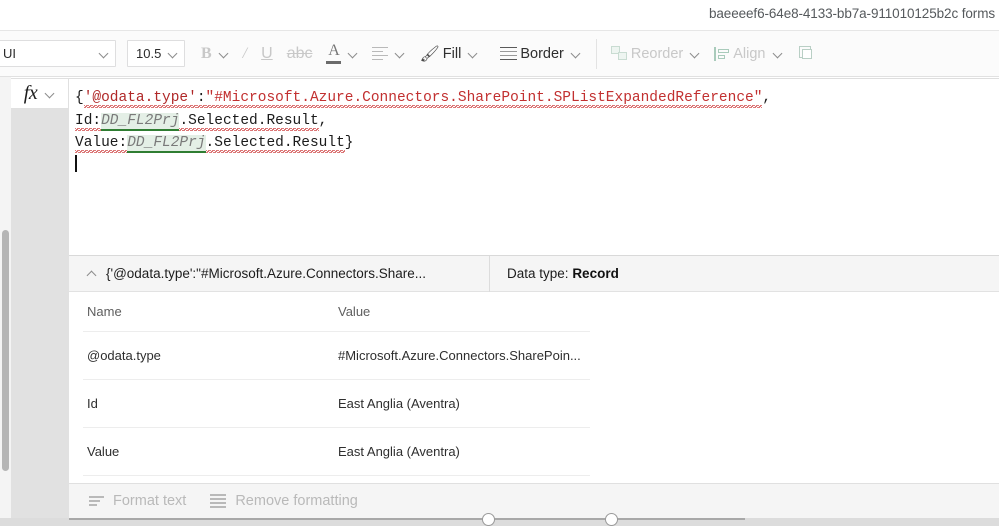 The width and height of the screenshot is (999, 526). I want to click on format-text-button: Format text, so click(137, 501).